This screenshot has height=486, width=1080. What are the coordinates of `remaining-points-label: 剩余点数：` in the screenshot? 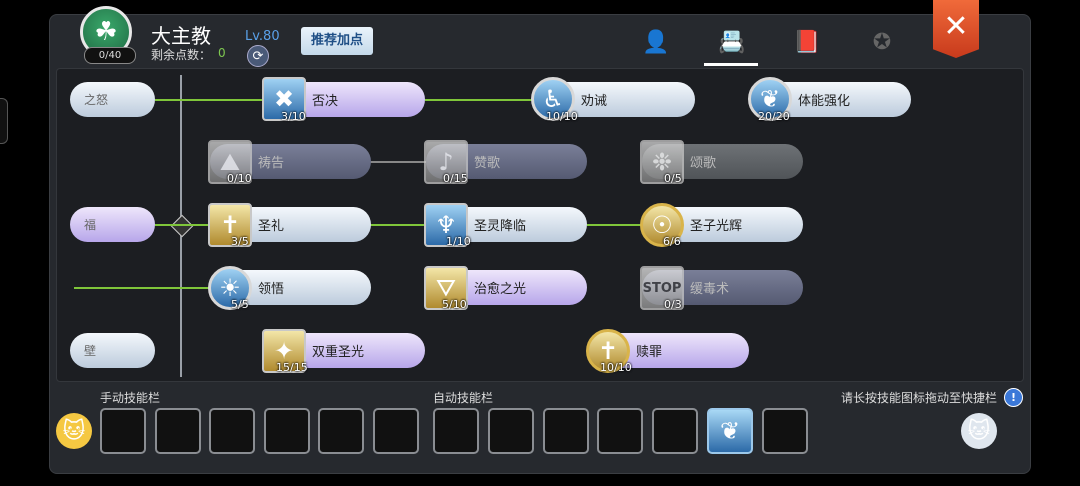 It's located at (181, 55).